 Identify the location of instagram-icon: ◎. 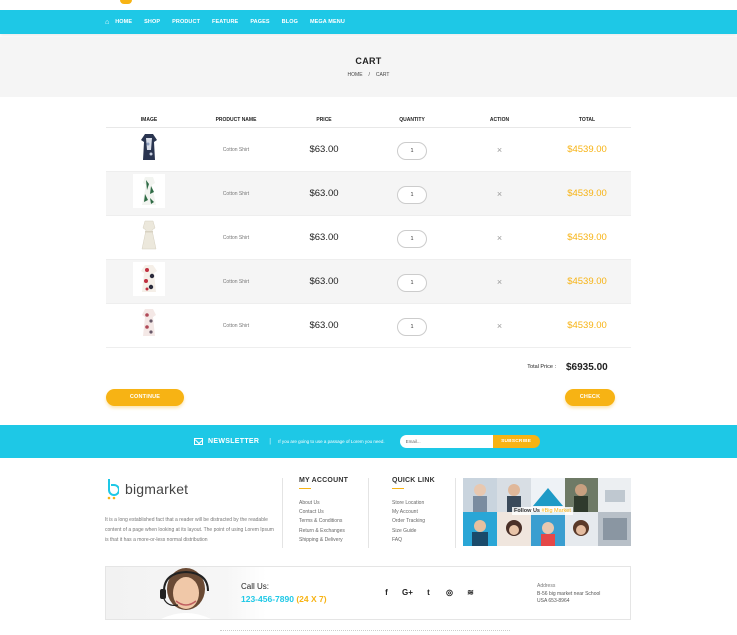
(449, 592).